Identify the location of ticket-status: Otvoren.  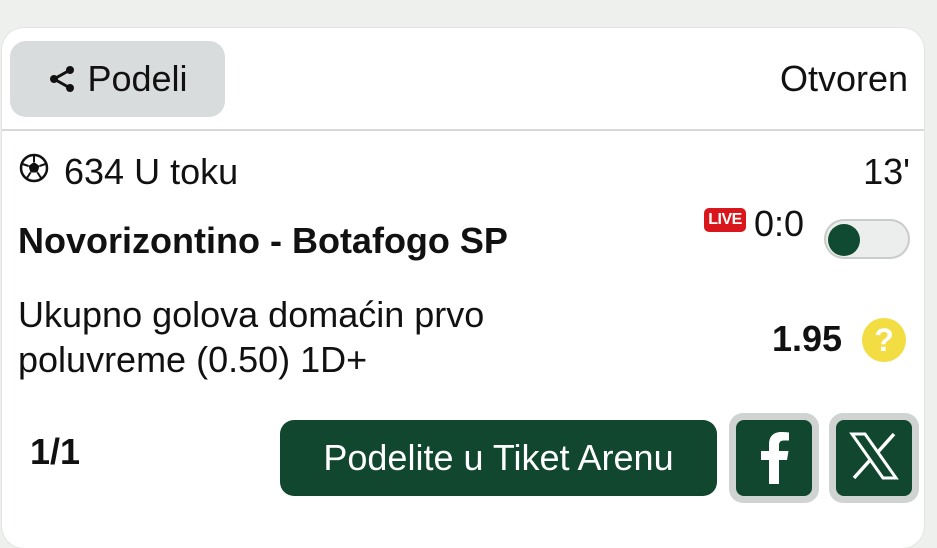
(843, 78).